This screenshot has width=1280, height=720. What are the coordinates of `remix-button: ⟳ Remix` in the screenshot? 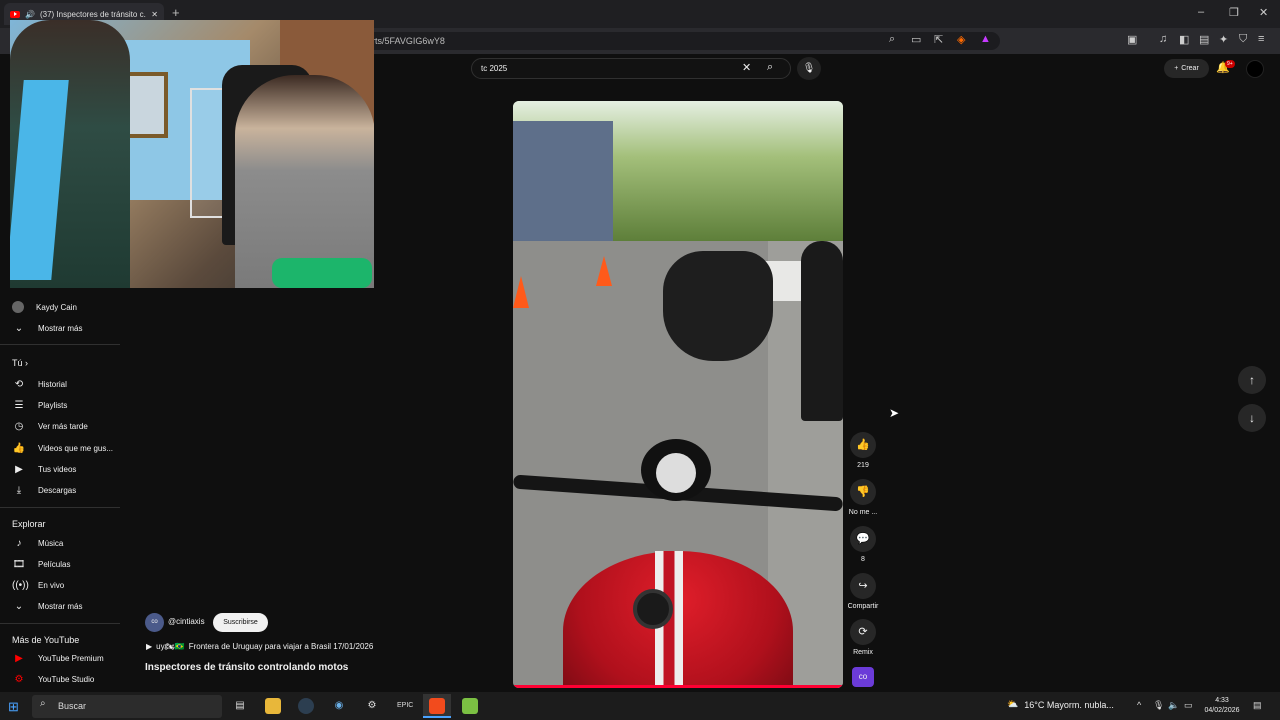 It's located at (863, 637).